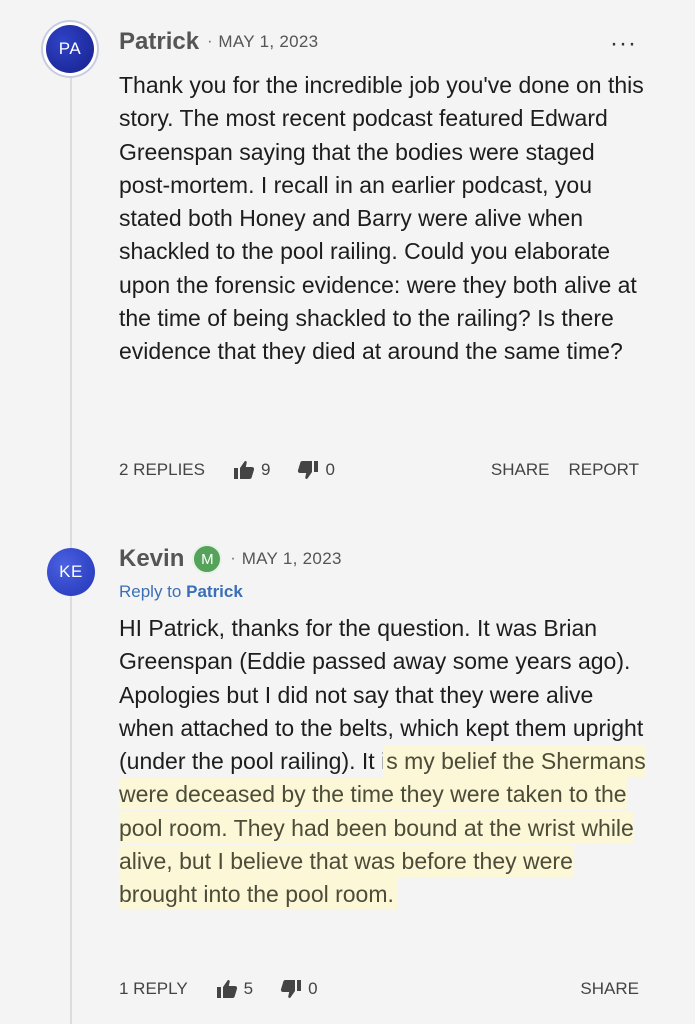  What do you see at coordinates (151, 559) in the screenshot?
I see `comment-author: Kevin` at bounding box center [151, 559].